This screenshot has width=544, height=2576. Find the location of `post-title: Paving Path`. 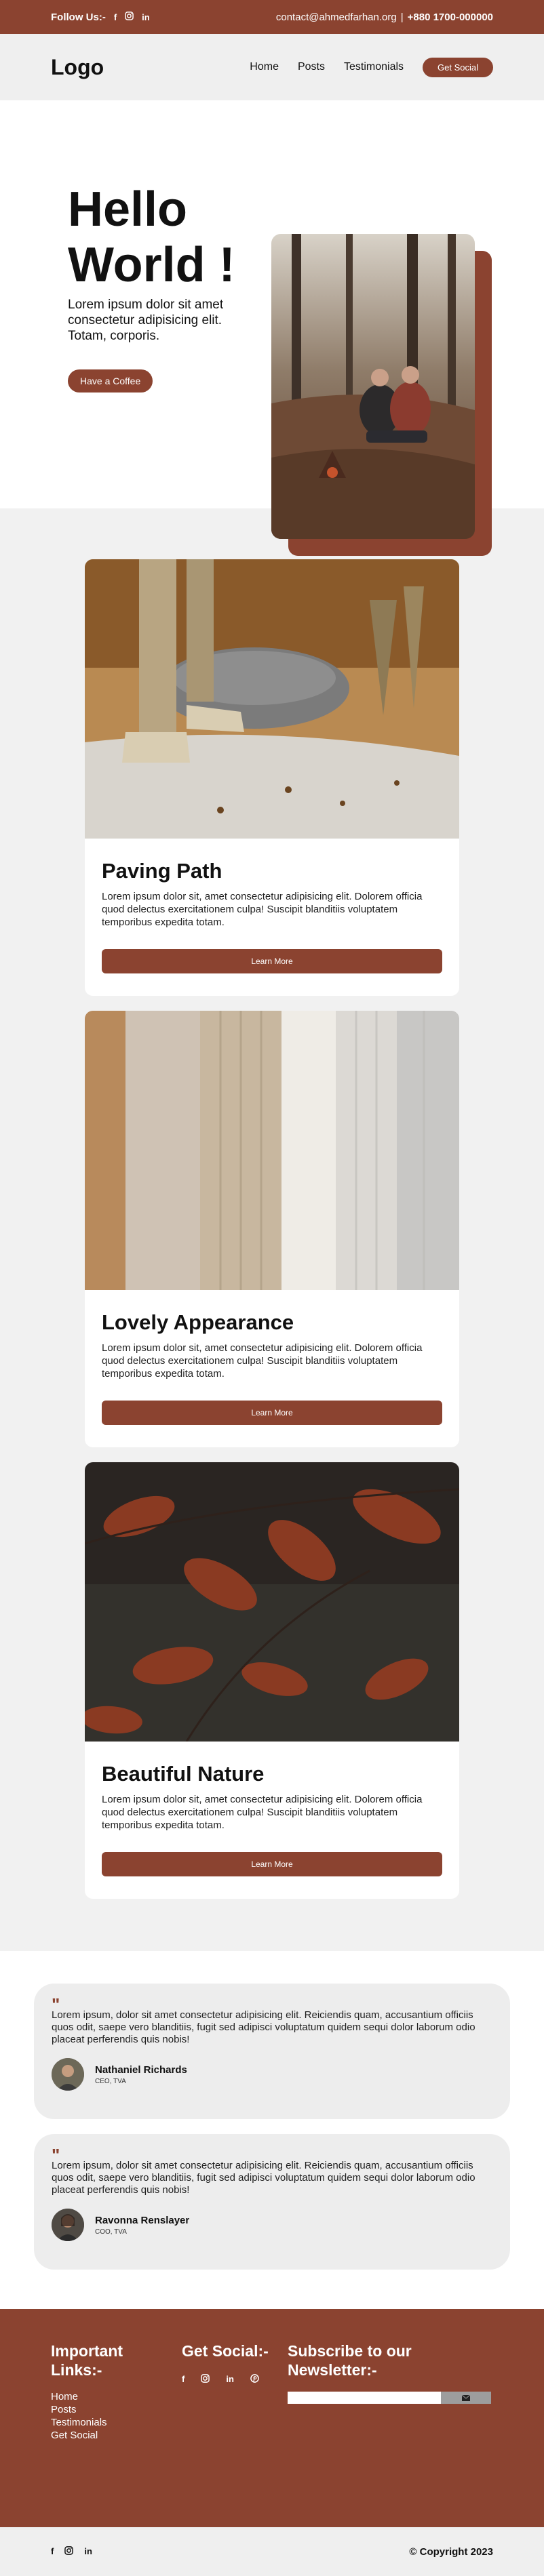

post-title: Paving Path is located at coordinates (162, 871).